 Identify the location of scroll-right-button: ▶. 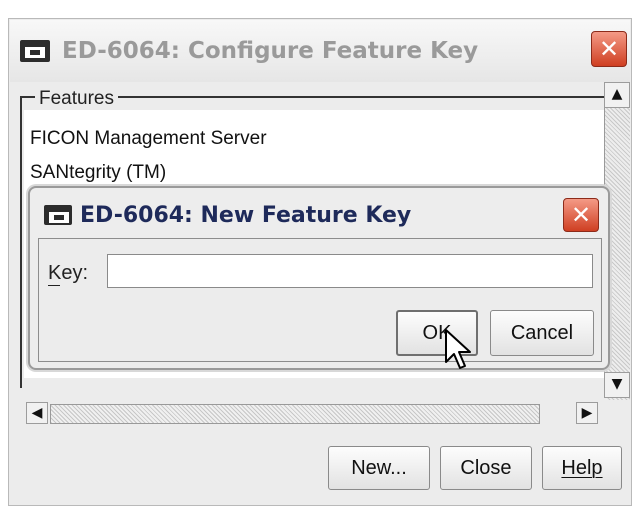
(587, 413).